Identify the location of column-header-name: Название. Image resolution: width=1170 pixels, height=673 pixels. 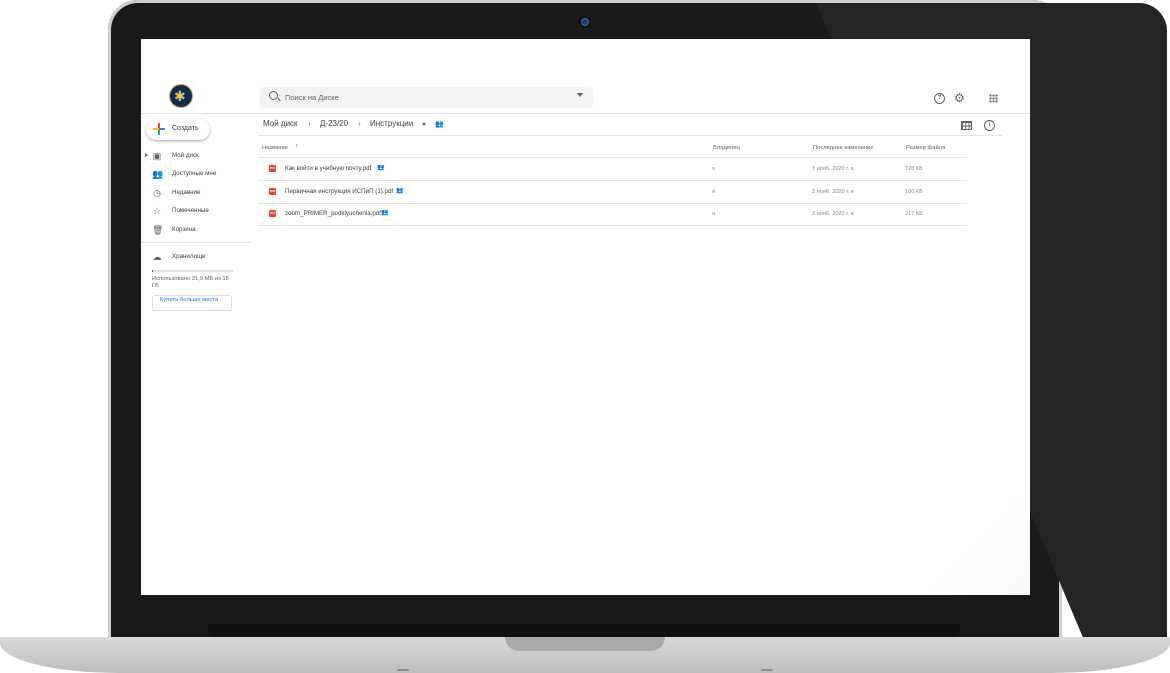
(275, 148).